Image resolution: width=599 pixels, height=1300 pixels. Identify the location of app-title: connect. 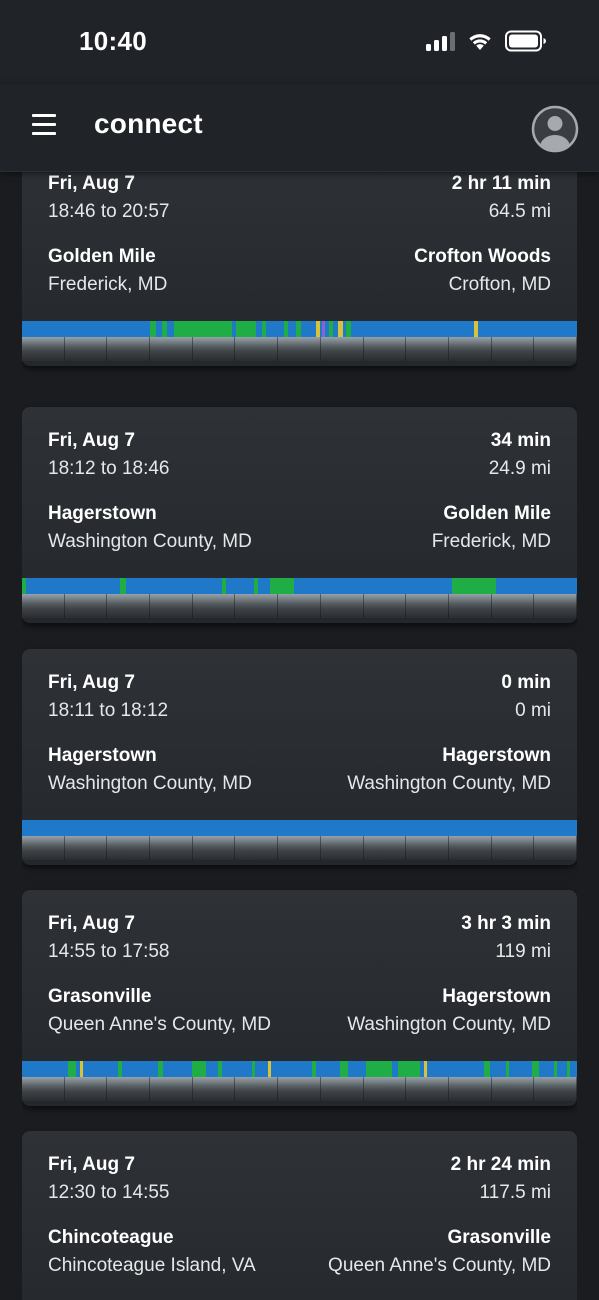
(148, 123).